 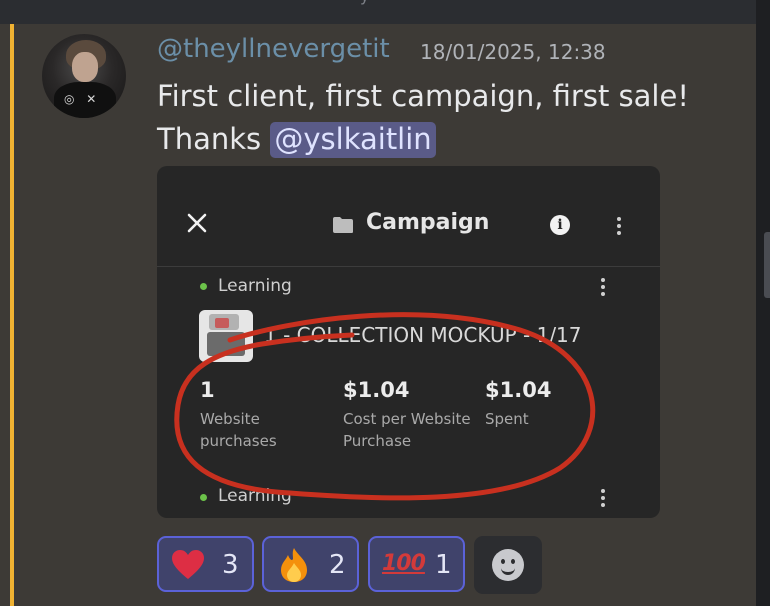 I want to click on message-author: @theyllnevergetit, so click(x=273, y=49).